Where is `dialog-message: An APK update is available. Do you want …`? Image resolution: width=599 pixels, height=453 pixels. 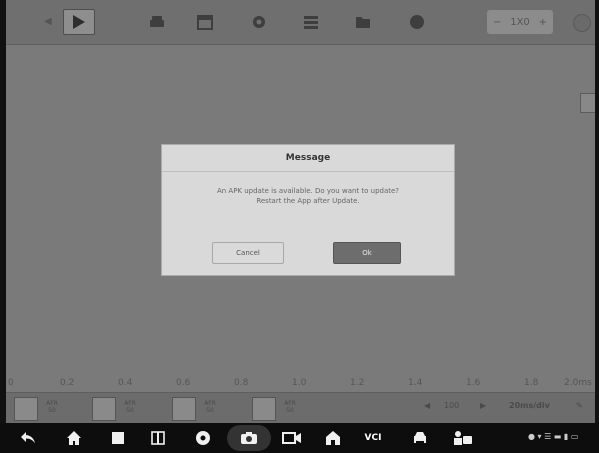
dialog-message: An APK update is available. Do you want … is located at coordinates (308, 196).